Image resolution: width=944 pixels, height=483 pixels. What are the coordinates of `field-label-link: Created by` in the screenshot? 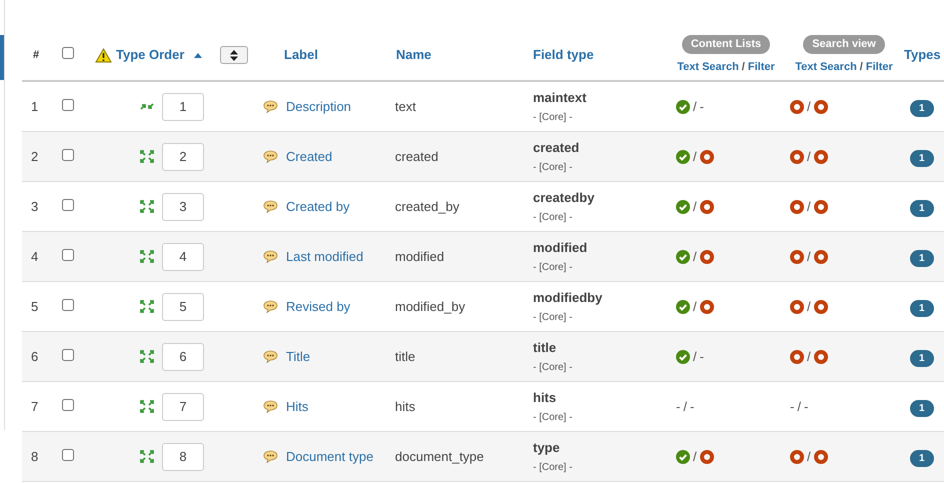 It's located at (318, 206).